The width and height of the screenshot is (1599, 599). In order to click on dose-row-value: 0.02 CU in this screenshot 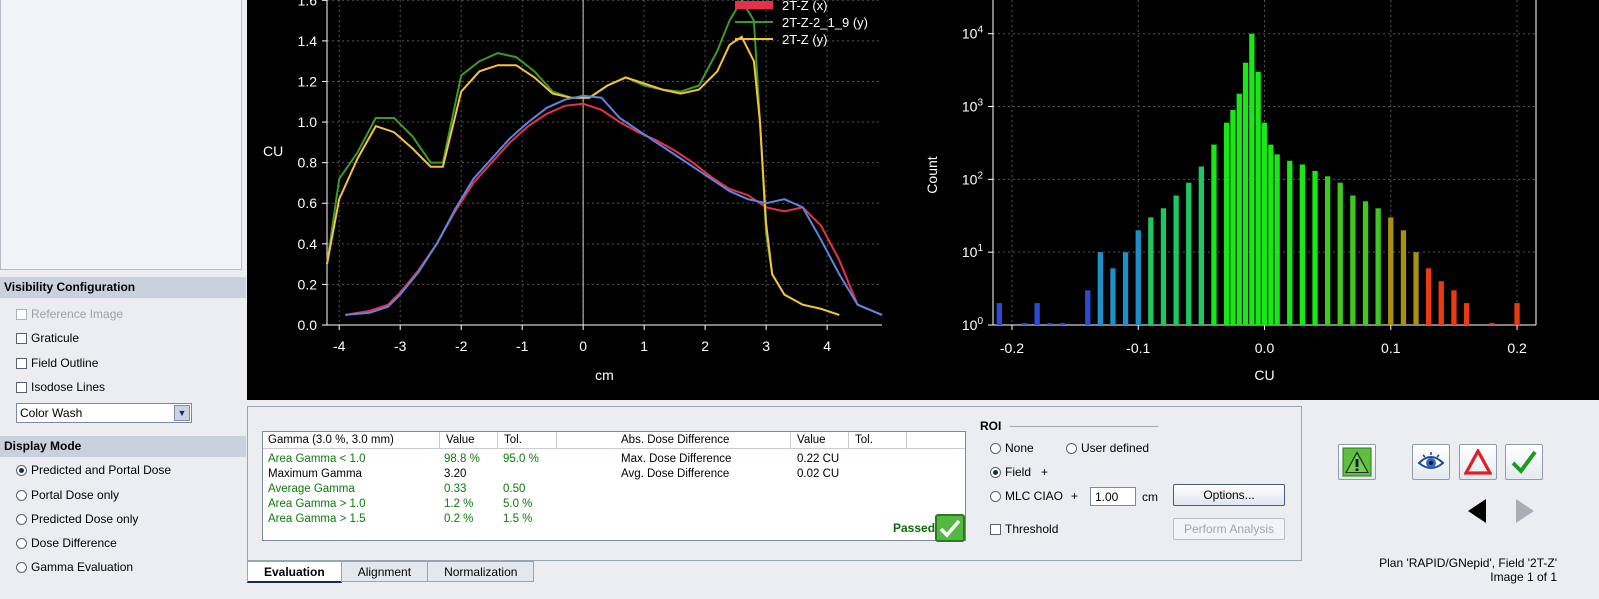, I will do `click(818, 474)`.